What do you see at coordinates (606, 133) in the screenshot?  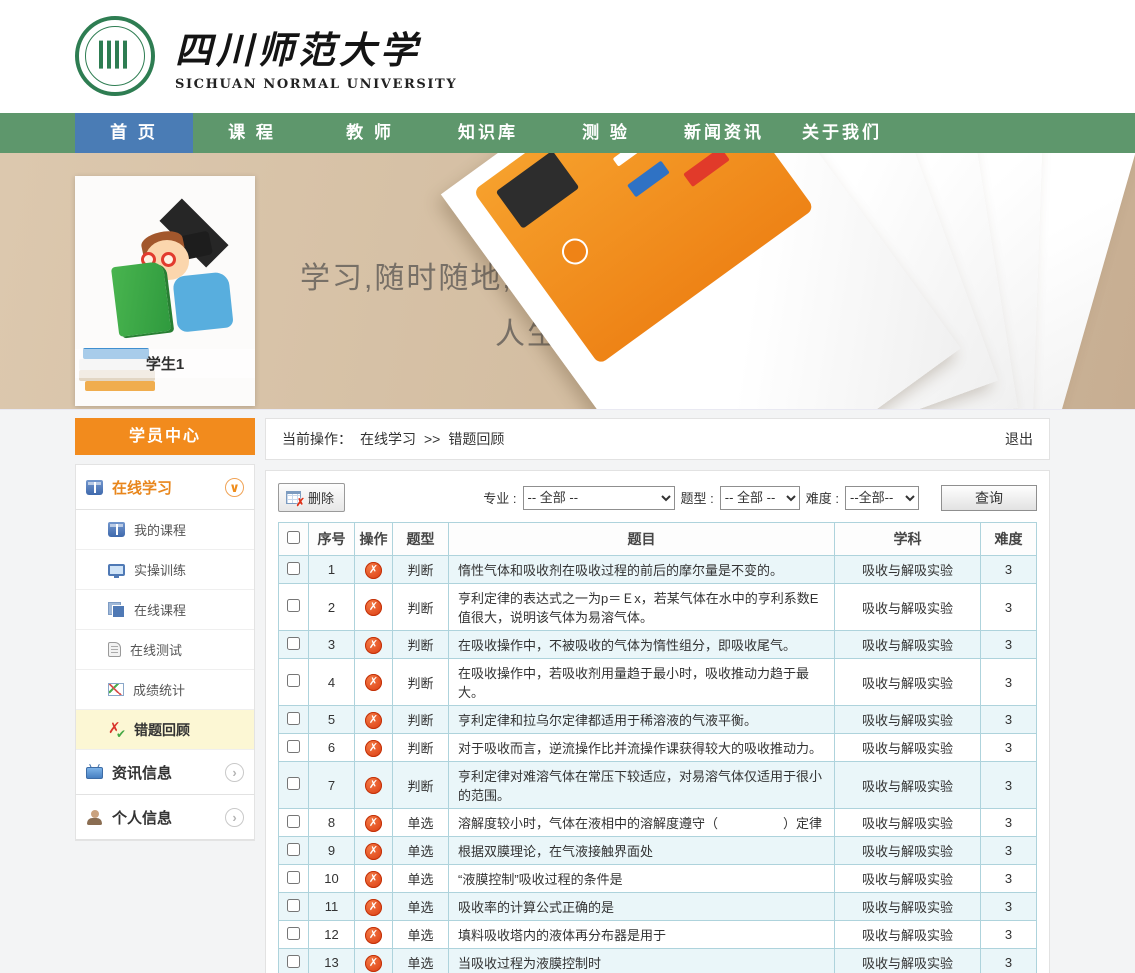 I see `nav-item: 测 验` at bounding box center [606, 133].